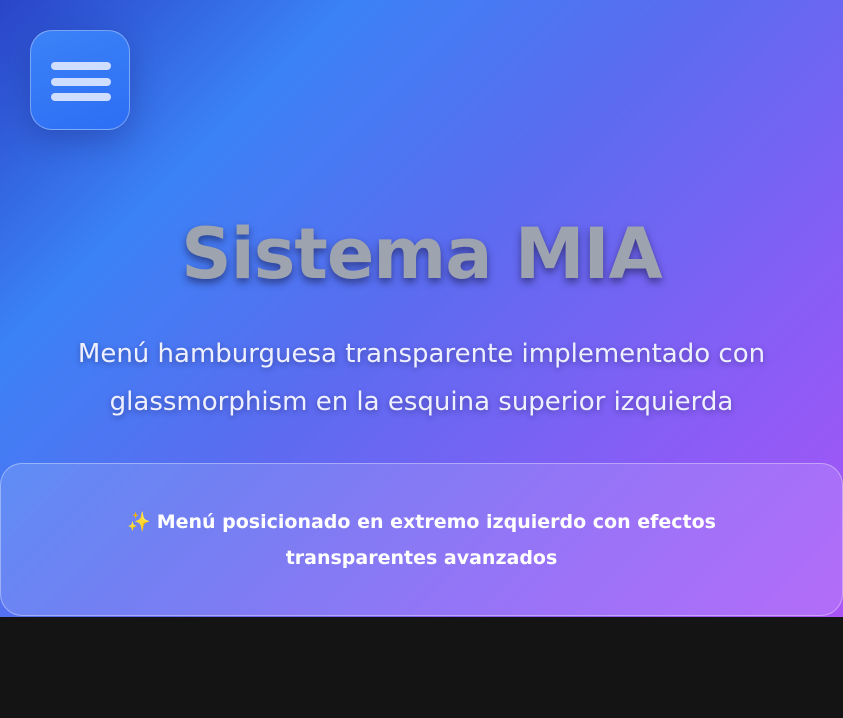  I want to click on hamburger-icon-bar-bottom, so click(81, 97).